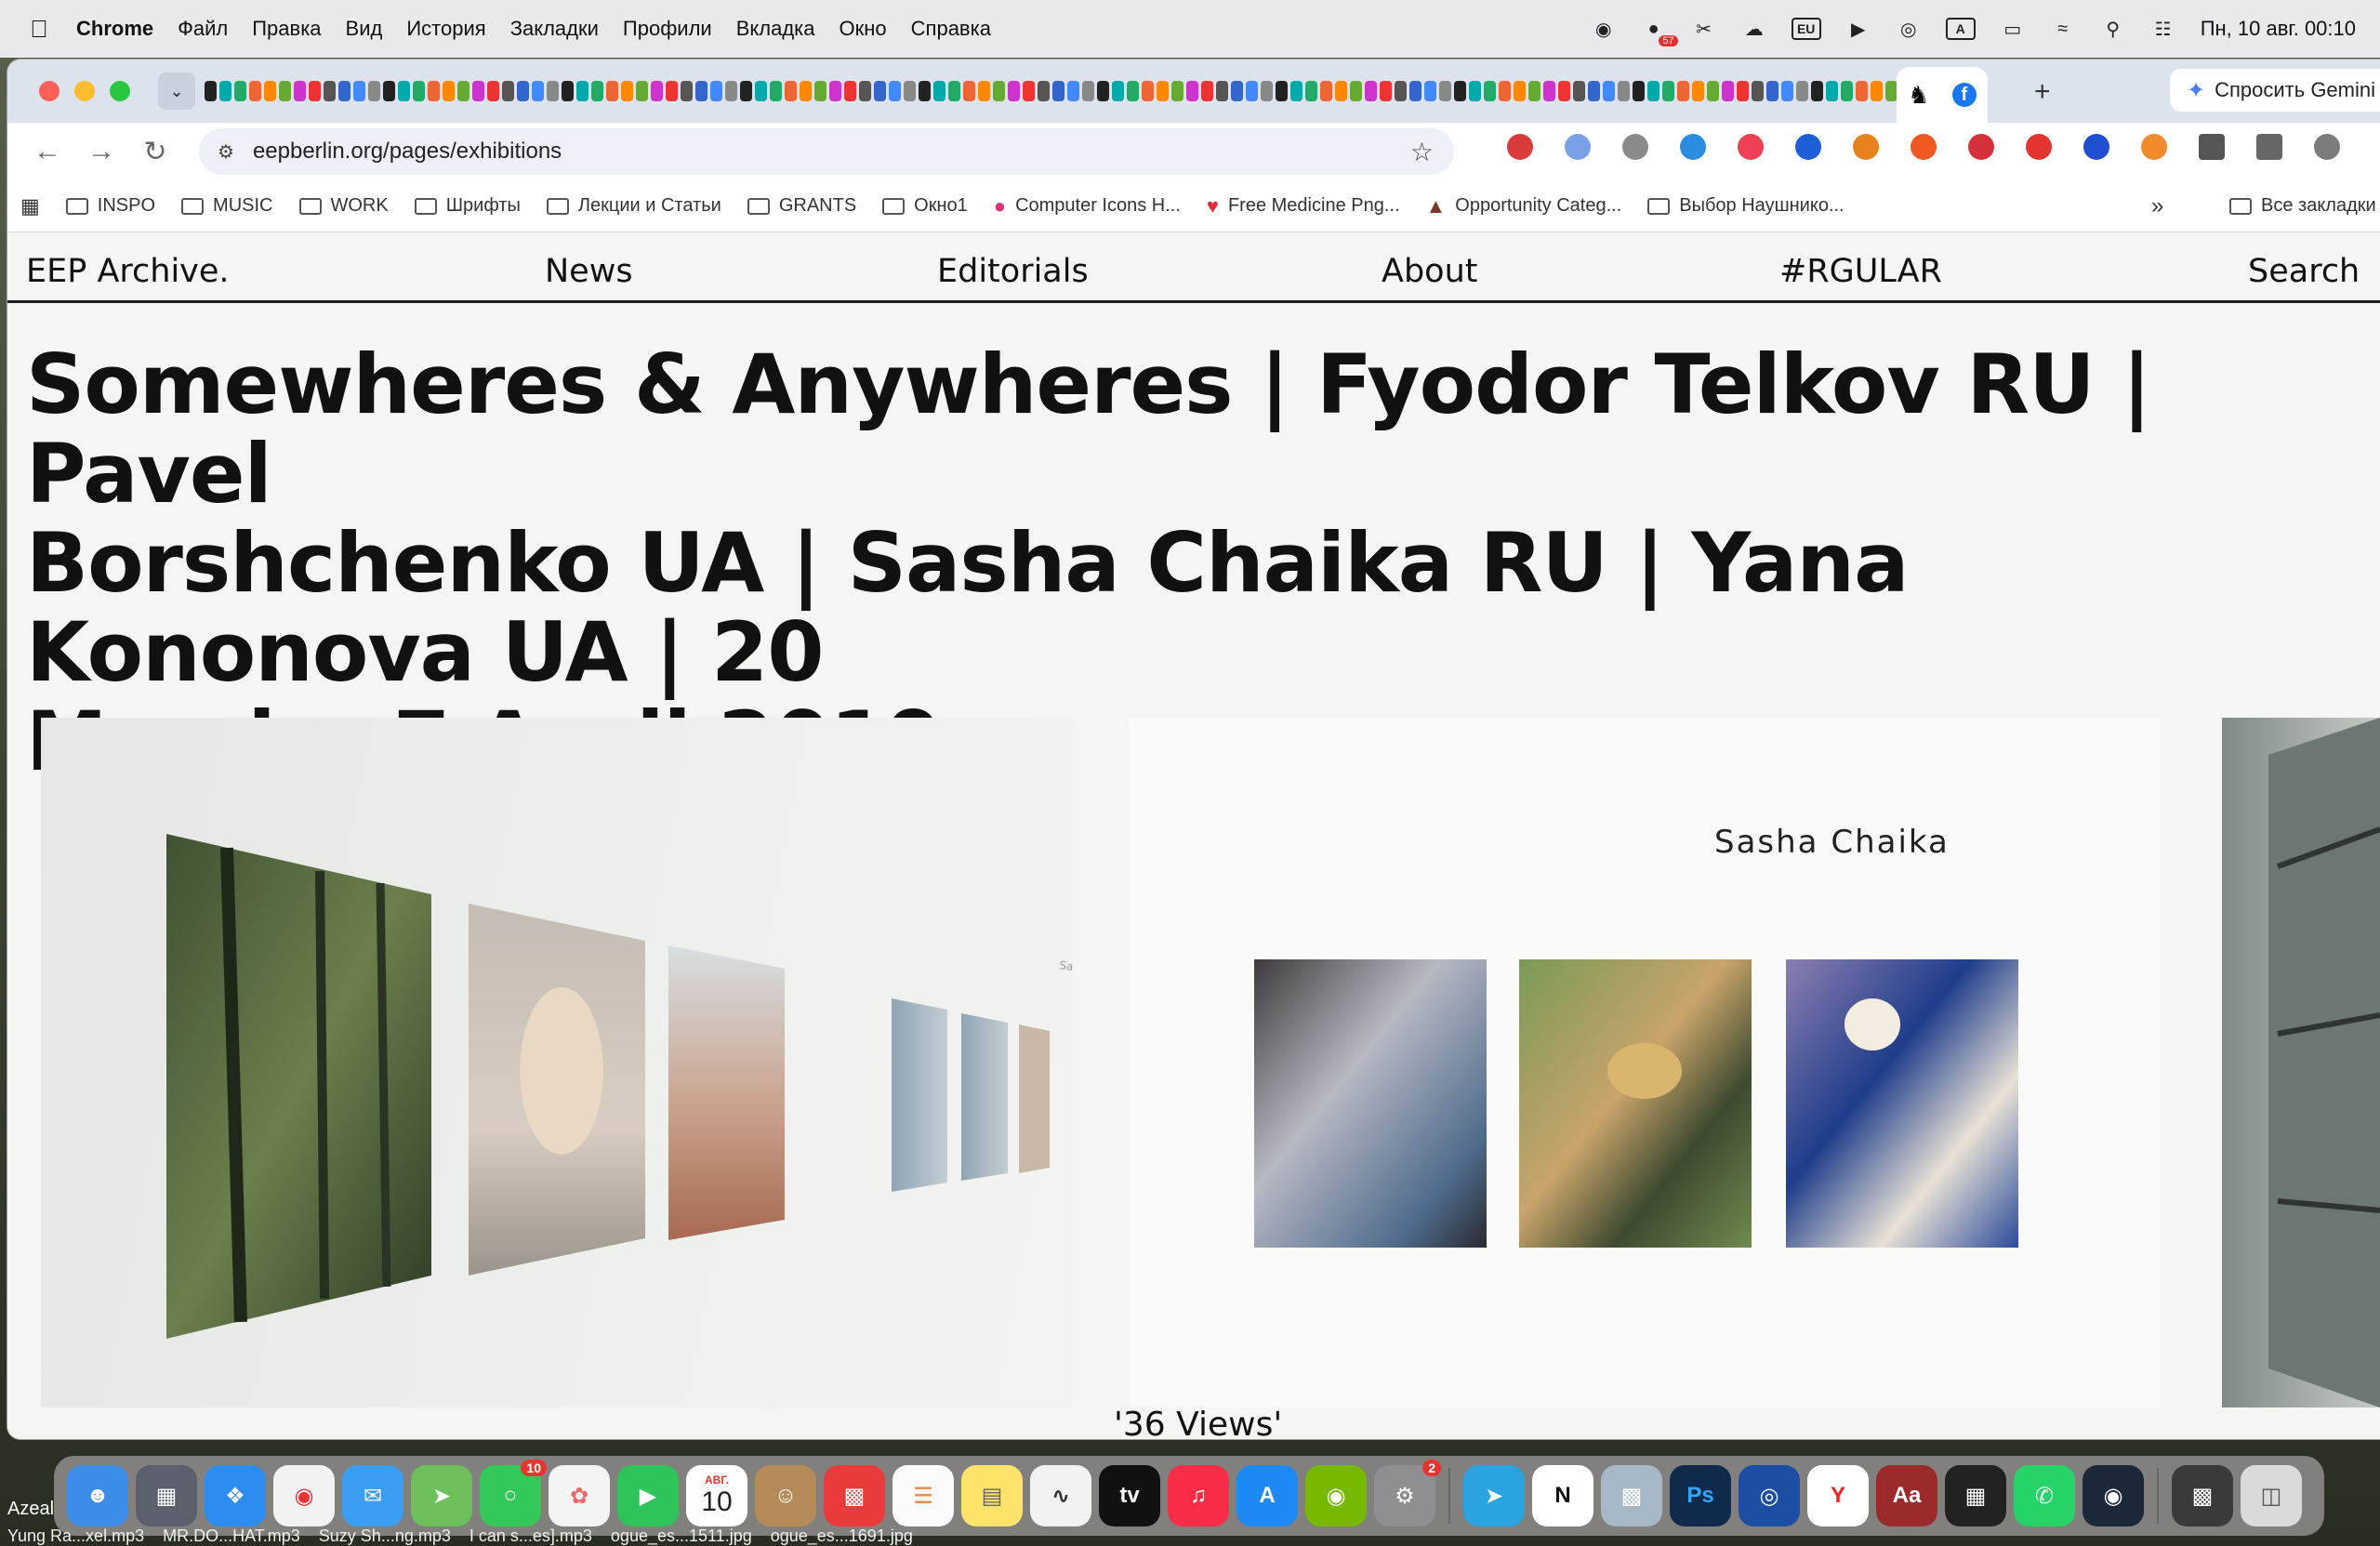 The image size is (2380, 1546). What do you see at coordinates (1858, 29) in the screenshot?
I see `play-circle-icon: ▶` at bounding box center [1858, 29].